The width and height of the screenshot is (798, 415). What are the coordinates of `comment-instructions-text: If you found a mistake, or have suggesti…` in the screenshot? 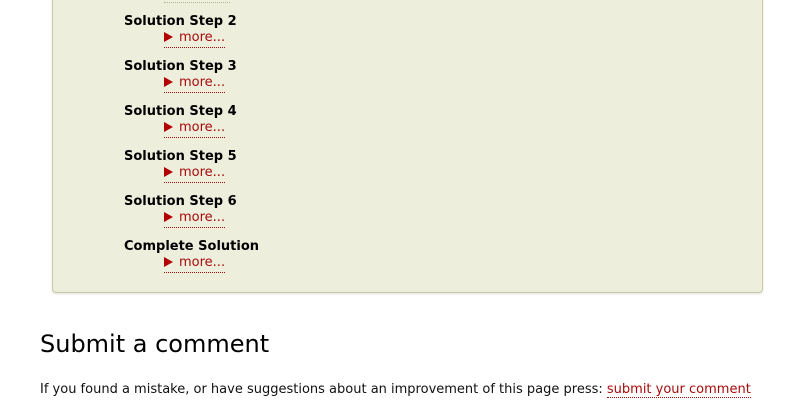 It's located at (321, 389).